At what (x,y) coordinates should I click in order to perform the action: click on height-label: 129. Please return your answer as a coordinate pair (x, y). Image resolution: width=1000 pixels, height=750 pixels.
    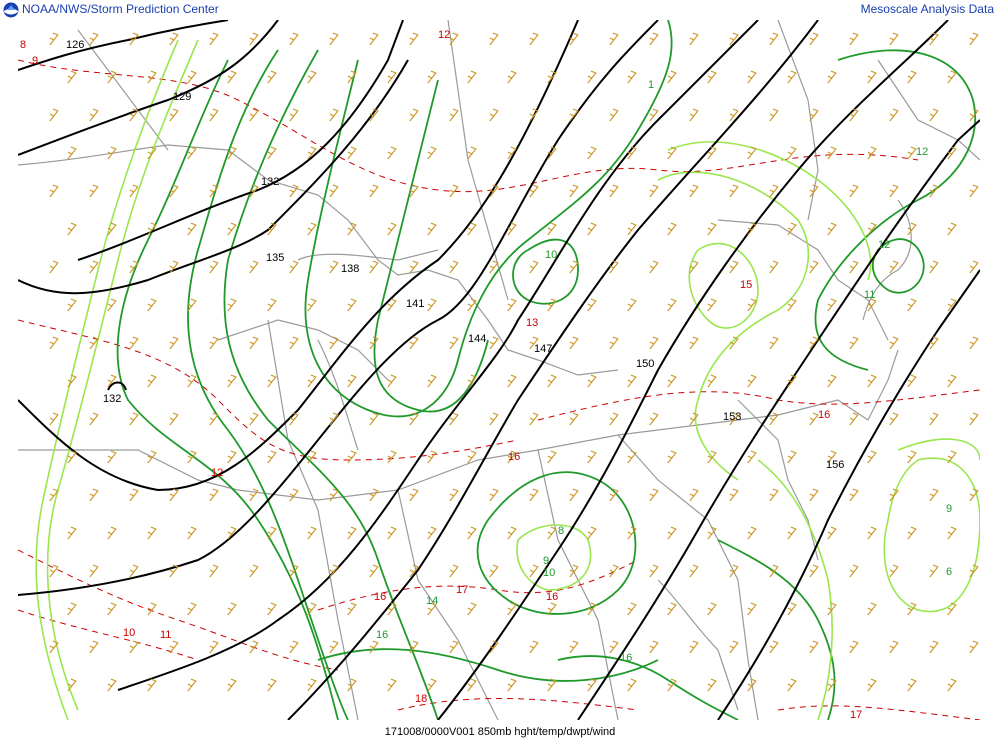
    Looking at the image, I should click on (182, 97).